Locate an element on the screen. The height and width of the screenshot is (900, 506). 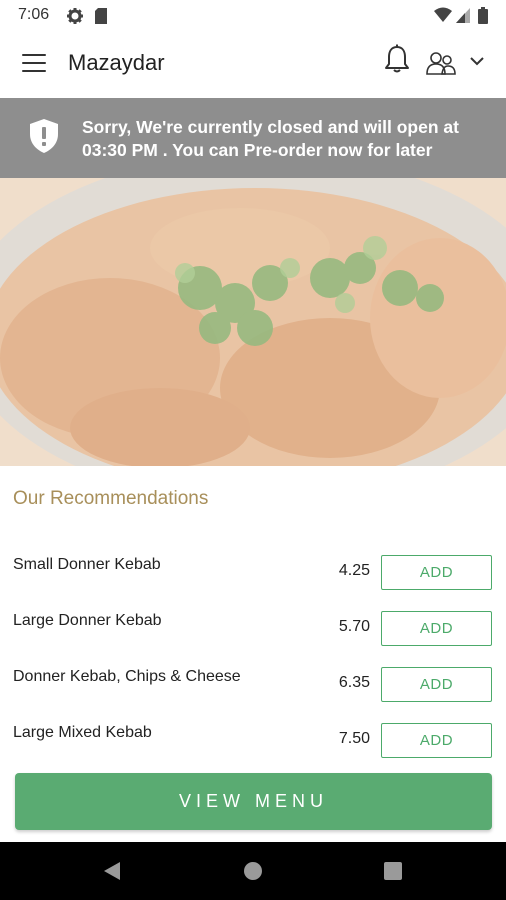
list-item: Small Donner Kebab 4.25 ADD is located at coordinates (253, 570).